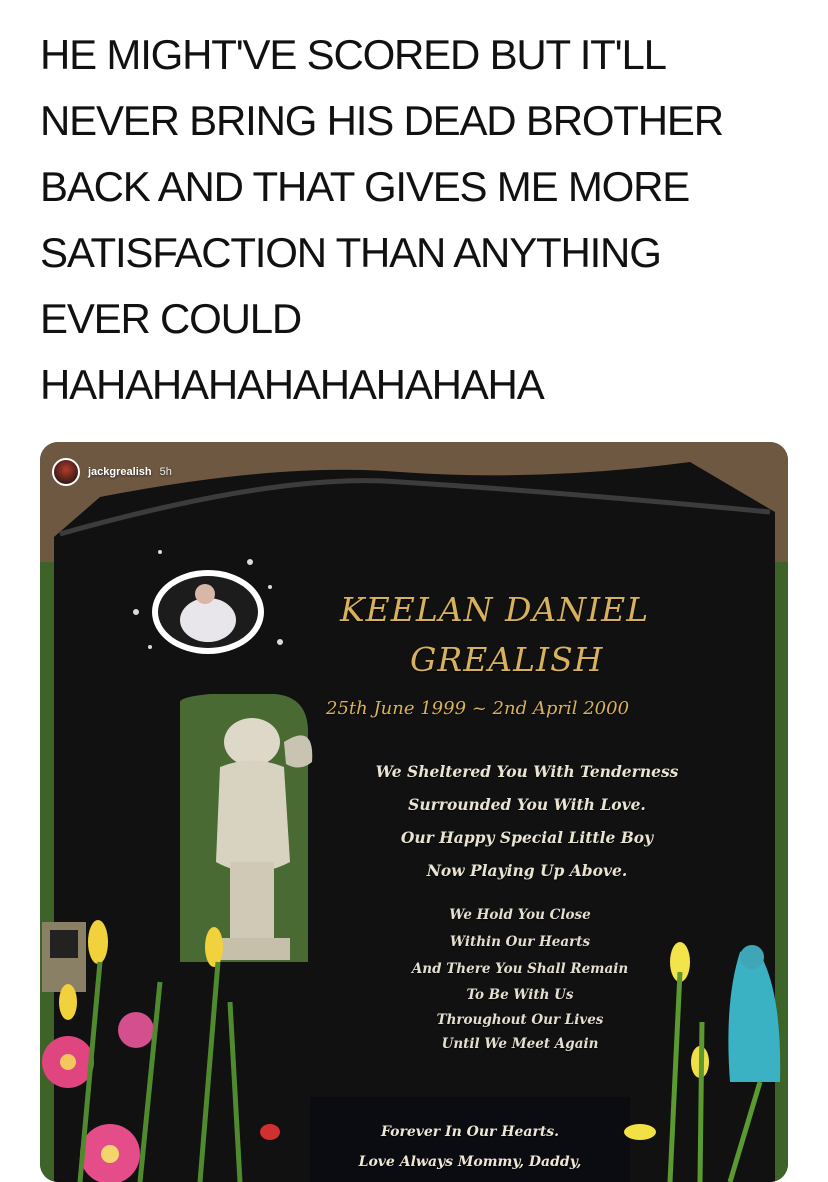 This screenshot has height=1182, width=828. What do you see at coordinates (351, 252) in the screenshot?
I see `caption-line: SATISFACTION THAN ANYTHING` at bounding box center [351, 252].